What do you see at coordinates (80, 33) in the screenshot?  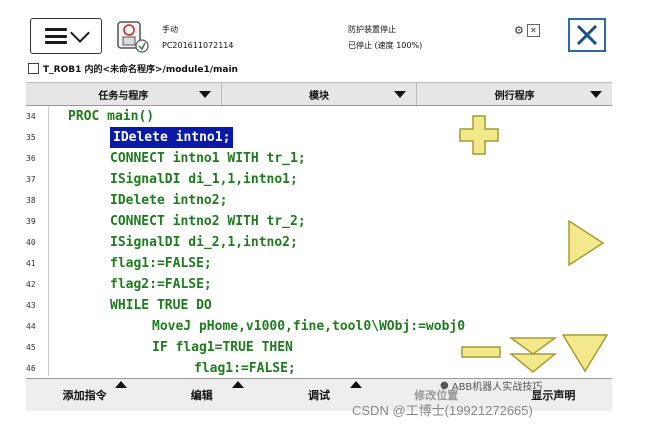 I see `chevron-down-icon` at bounding box center [80, 33].